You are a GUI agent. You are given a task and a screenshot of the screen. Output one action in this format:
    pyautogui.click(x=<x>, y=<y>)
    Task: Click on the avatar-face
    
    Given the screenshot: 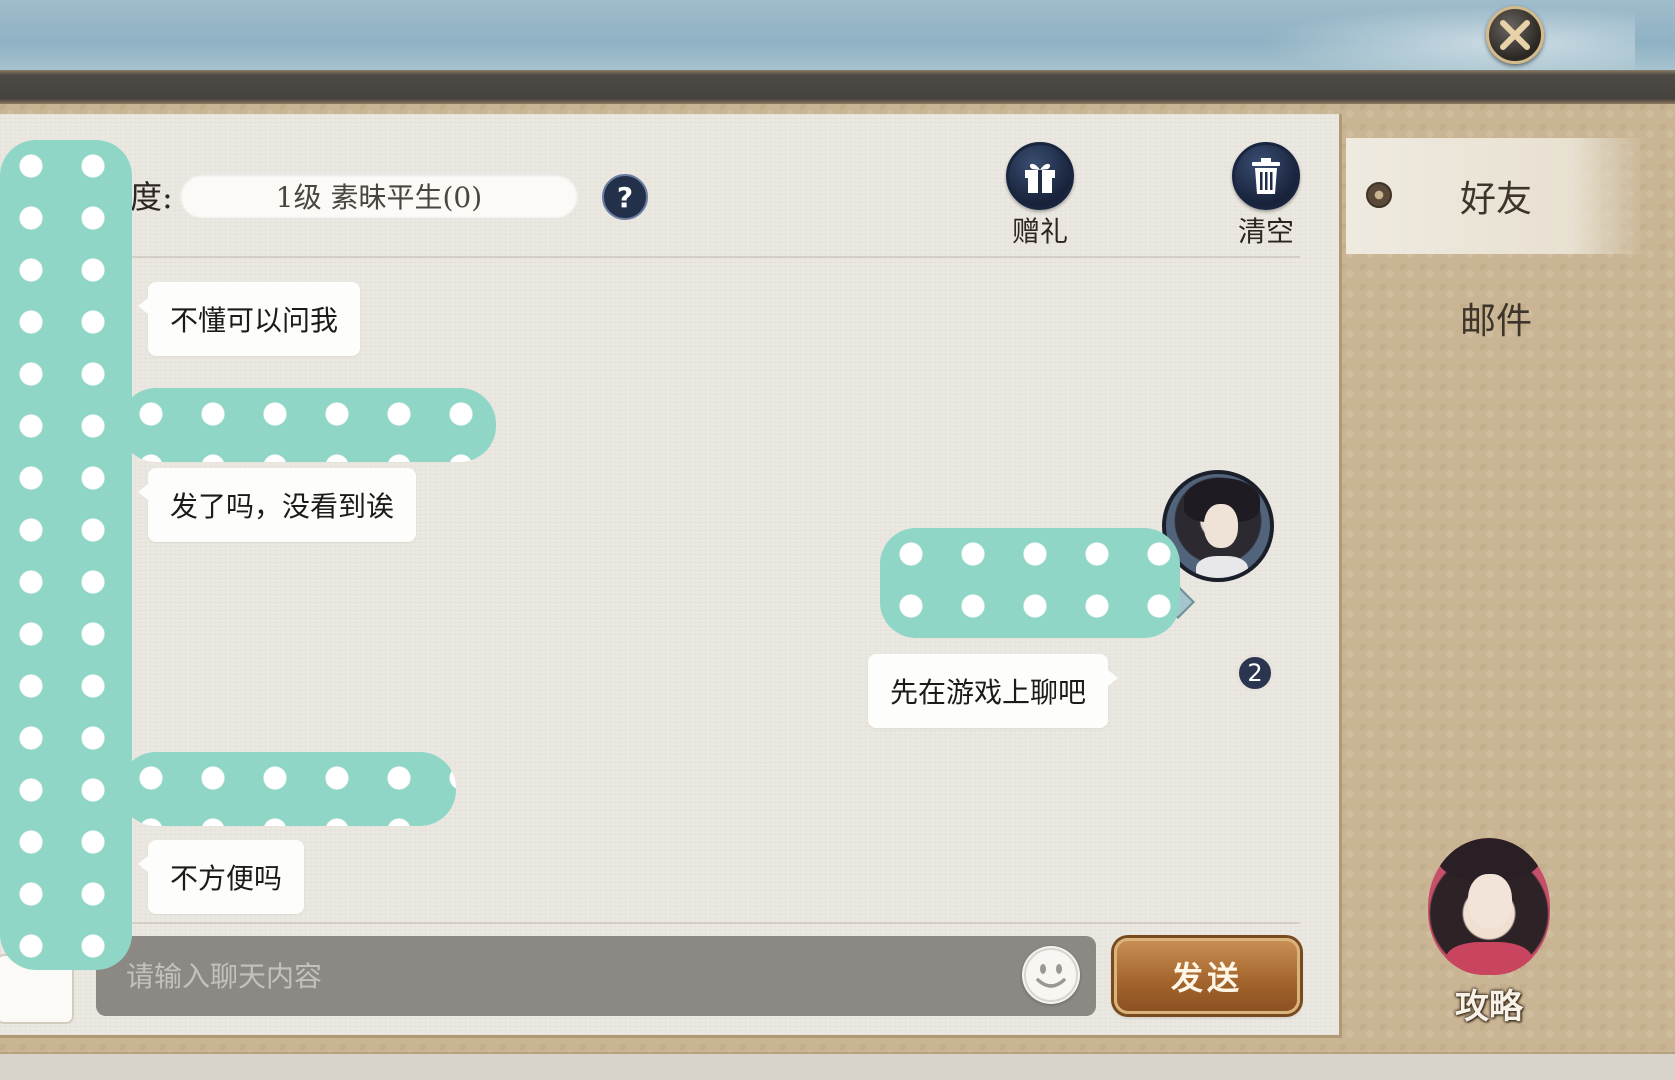 What is the action you would take?
    pyautogui.click(x=1221, y=526)
    